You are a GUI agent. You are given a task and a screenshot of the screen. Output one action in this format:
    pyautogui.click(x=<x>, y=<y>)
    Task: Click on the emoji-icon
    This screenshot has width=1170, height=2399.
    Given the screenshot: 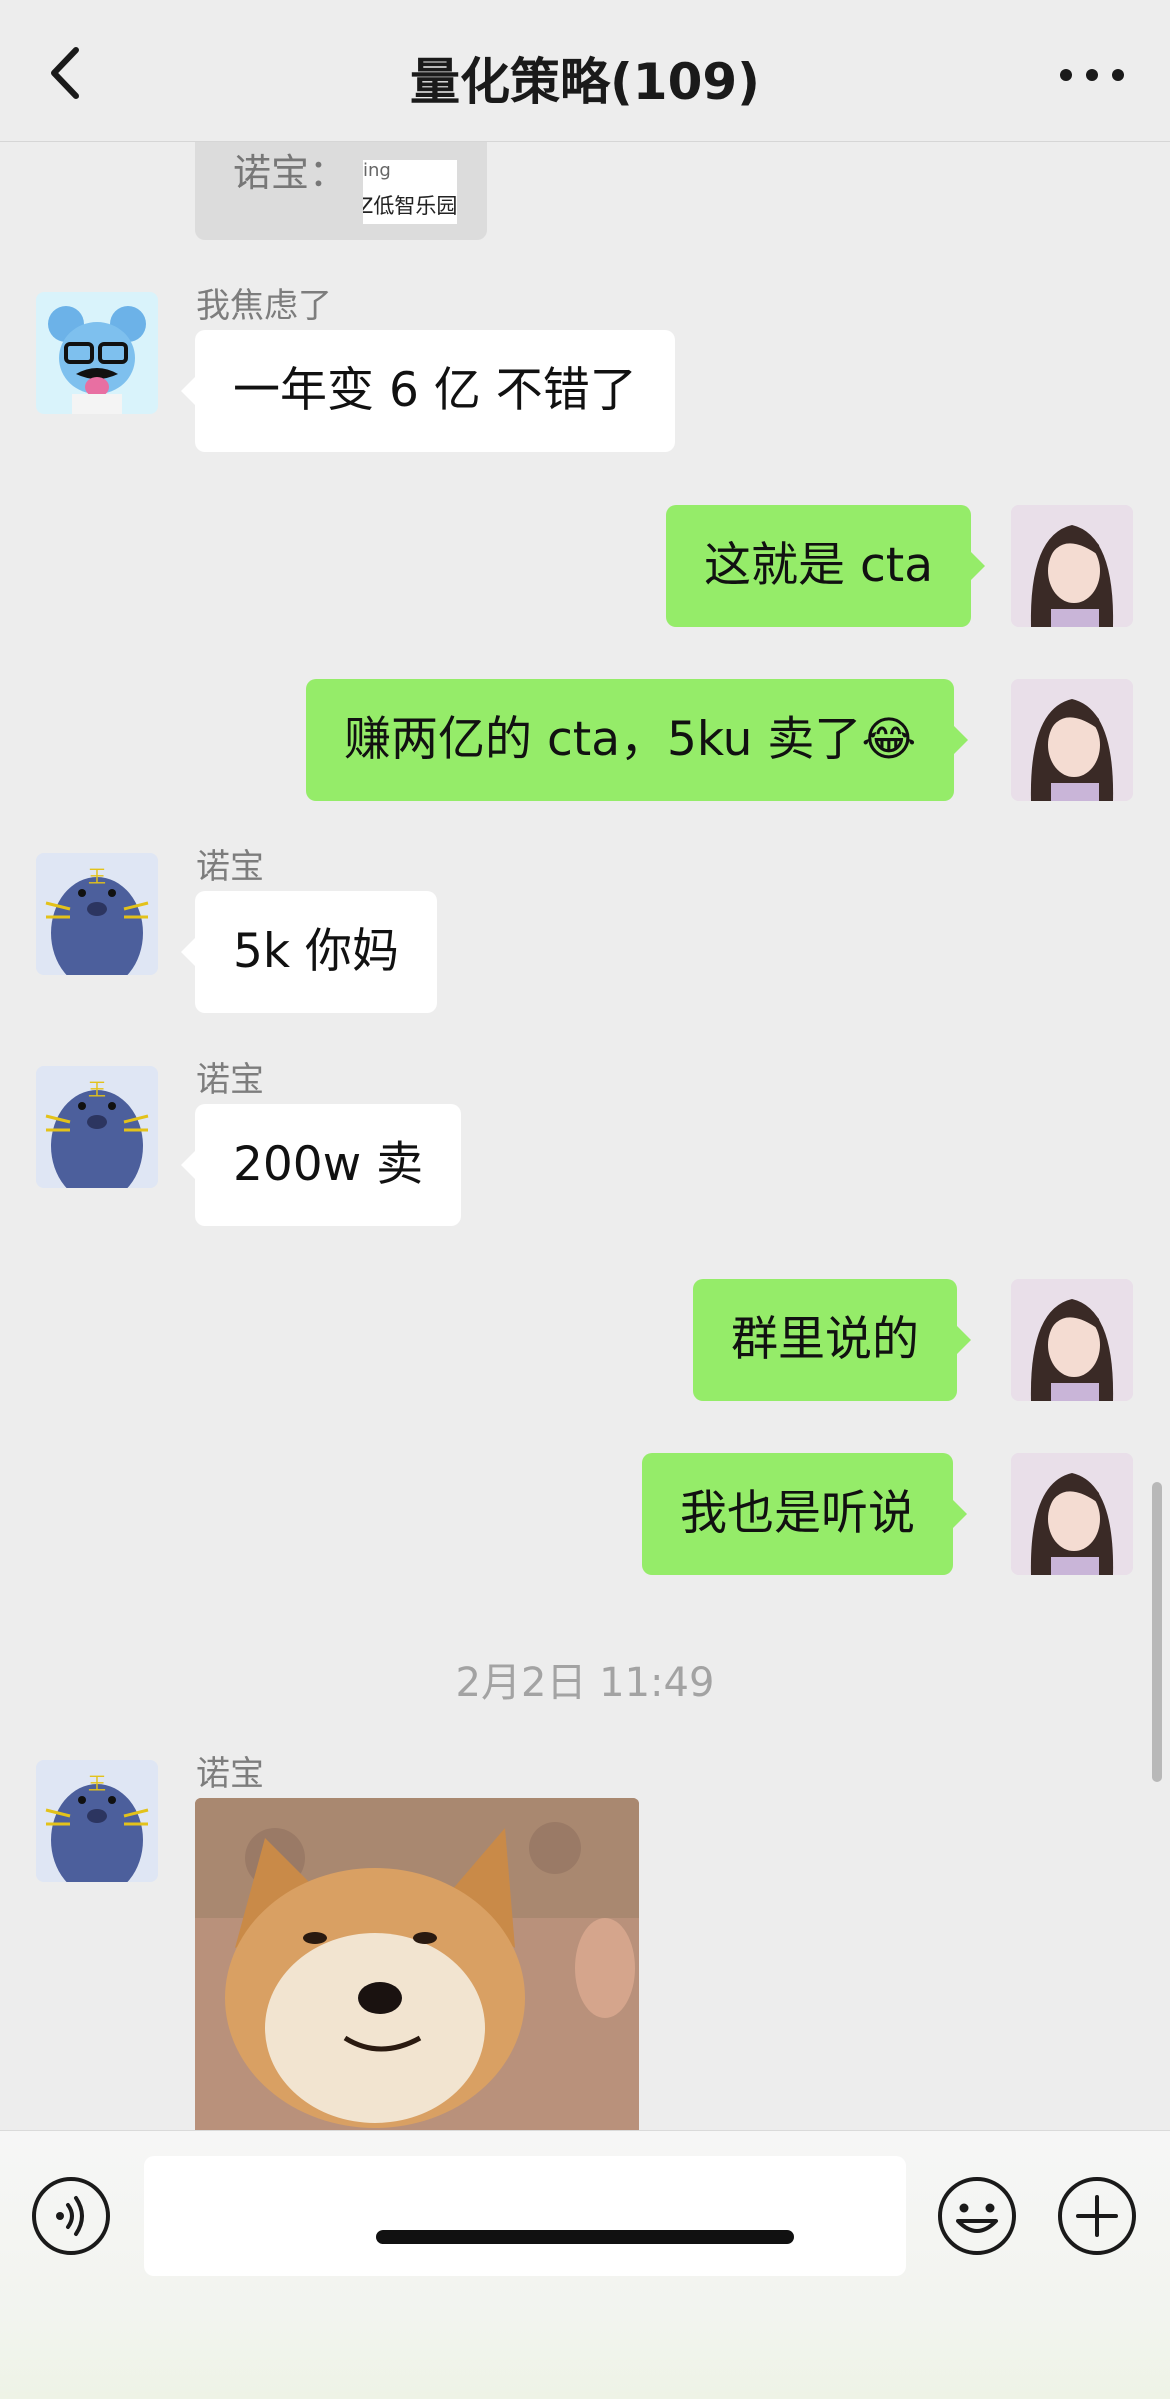 What is the action you would take?
    pyautogui.click(x=977, y=2216)
    